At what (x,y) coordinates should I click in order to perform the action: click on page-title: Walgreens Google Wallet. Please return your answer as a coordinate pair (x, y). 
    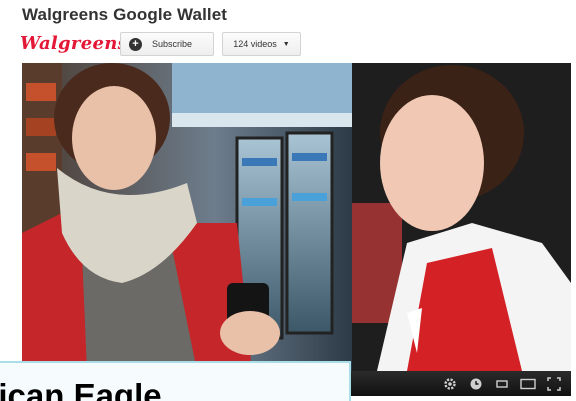
    Looking at the image, I should click on (125, 14).